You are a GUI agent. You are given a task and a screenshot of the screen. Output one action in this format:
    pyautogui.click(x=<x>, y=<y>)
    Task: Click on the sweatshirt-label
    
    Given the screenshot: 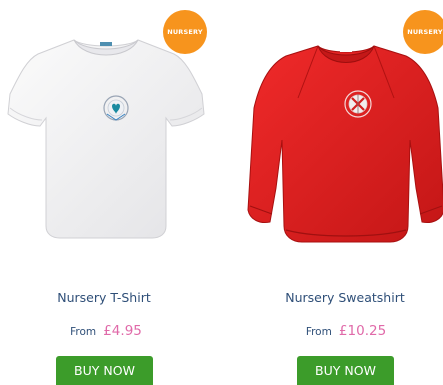 What is the action you would take?
    pyautogui.click(x=346, y=50)
    